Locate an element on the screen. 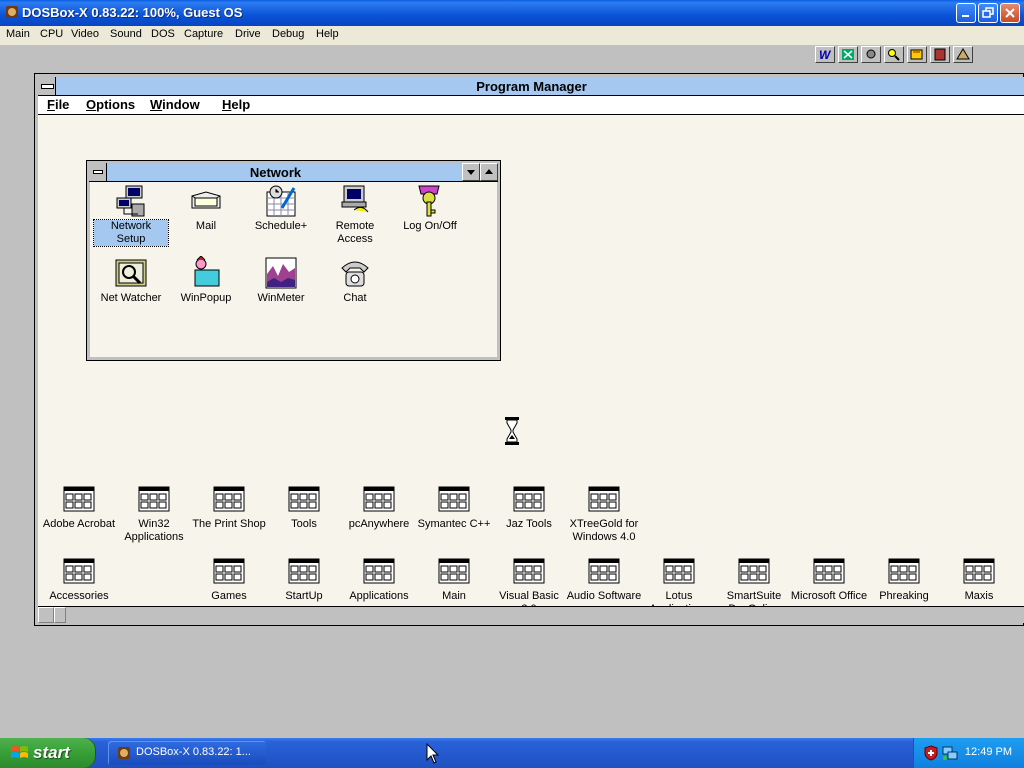  net-watcher-icon is located at coordinates (131, 273).